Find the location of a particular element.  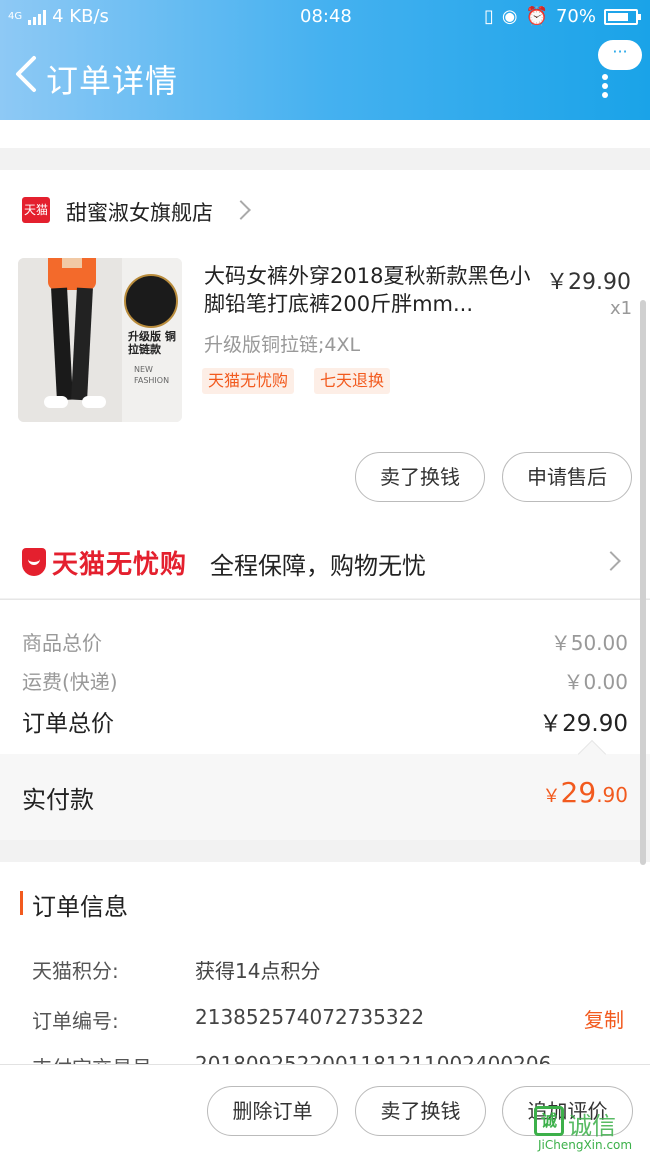

goods-total-label: 商品总价 is located at coordinates (62, 643).